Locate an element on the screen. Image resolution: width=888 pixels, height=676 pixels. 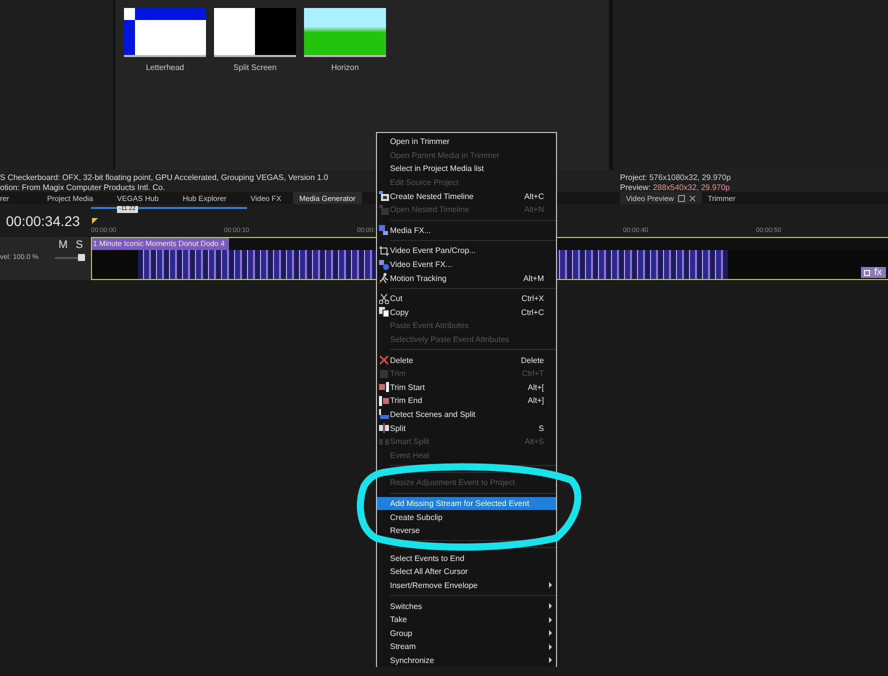
plugin-info-text: S Checkerboard: OFX, 32-bit floating point, GPU Accelerated, Grouping VEGAS, Version 1.0 is located at coordinates (164, 178).